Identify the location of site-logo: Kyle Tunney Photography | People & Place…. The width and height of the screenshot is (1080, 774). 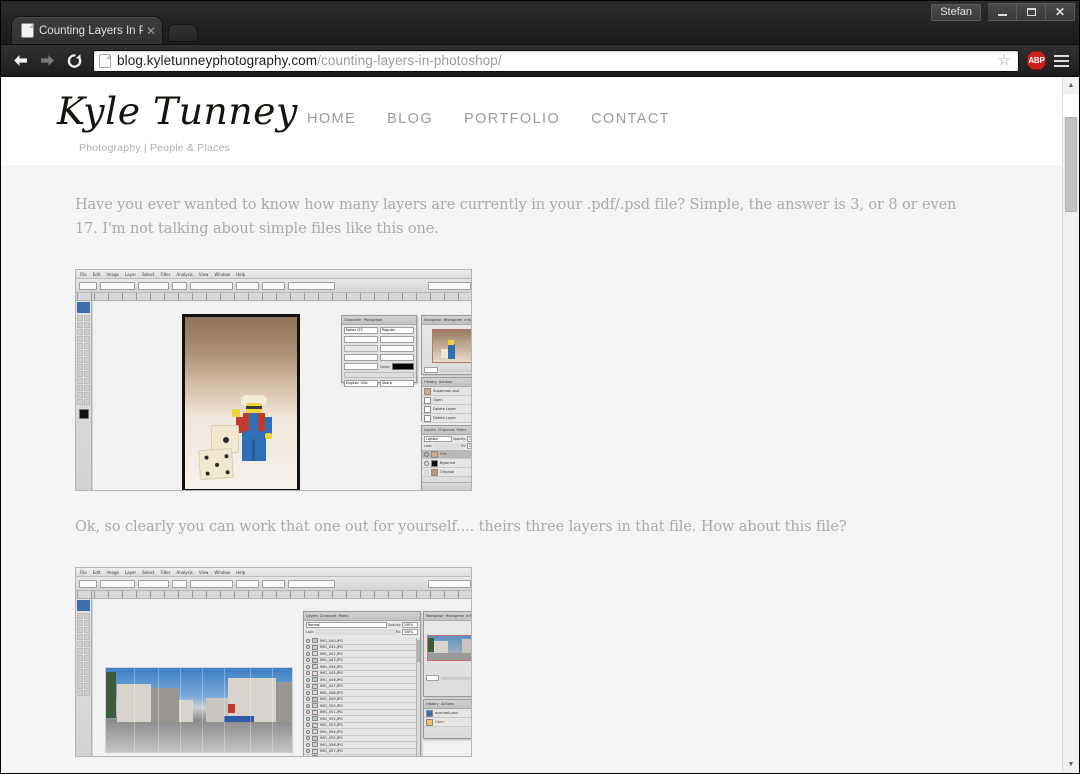
(177, 123).